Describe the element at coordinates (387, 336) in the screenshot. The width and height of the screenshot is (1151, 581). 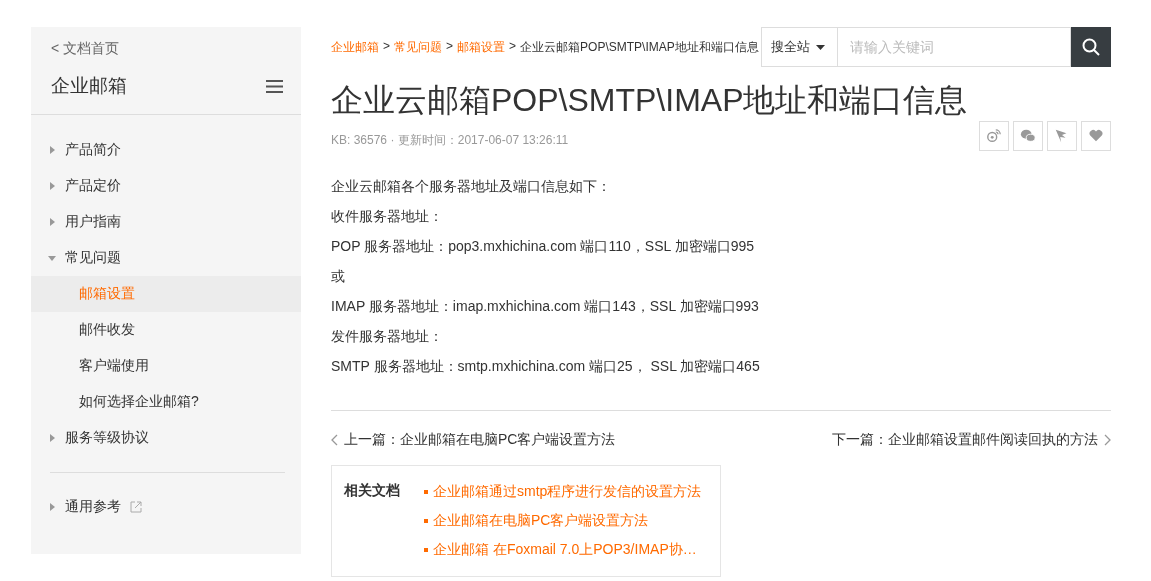
I see `article-paragraph: 发件服务器地址：` at that location.